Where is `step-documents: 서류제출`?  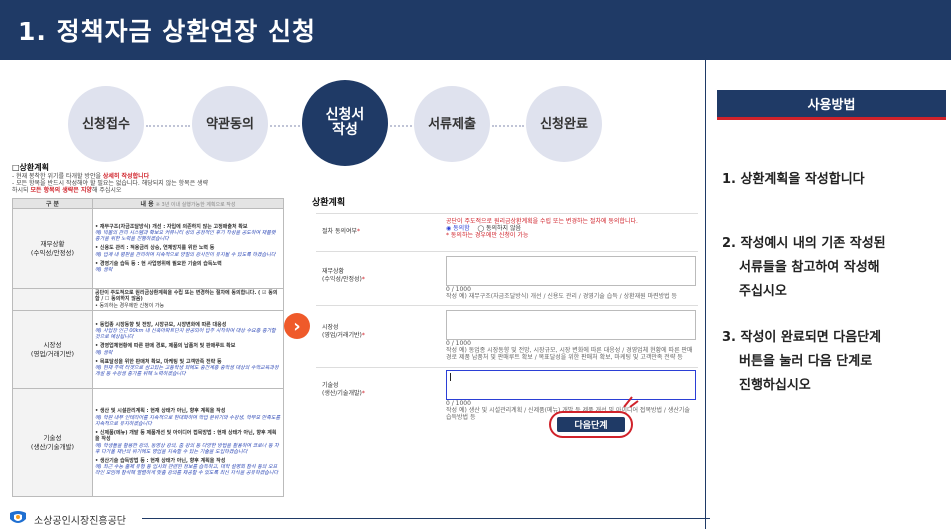
step-documents: 서류제출 is located at coordinates (452, 124).